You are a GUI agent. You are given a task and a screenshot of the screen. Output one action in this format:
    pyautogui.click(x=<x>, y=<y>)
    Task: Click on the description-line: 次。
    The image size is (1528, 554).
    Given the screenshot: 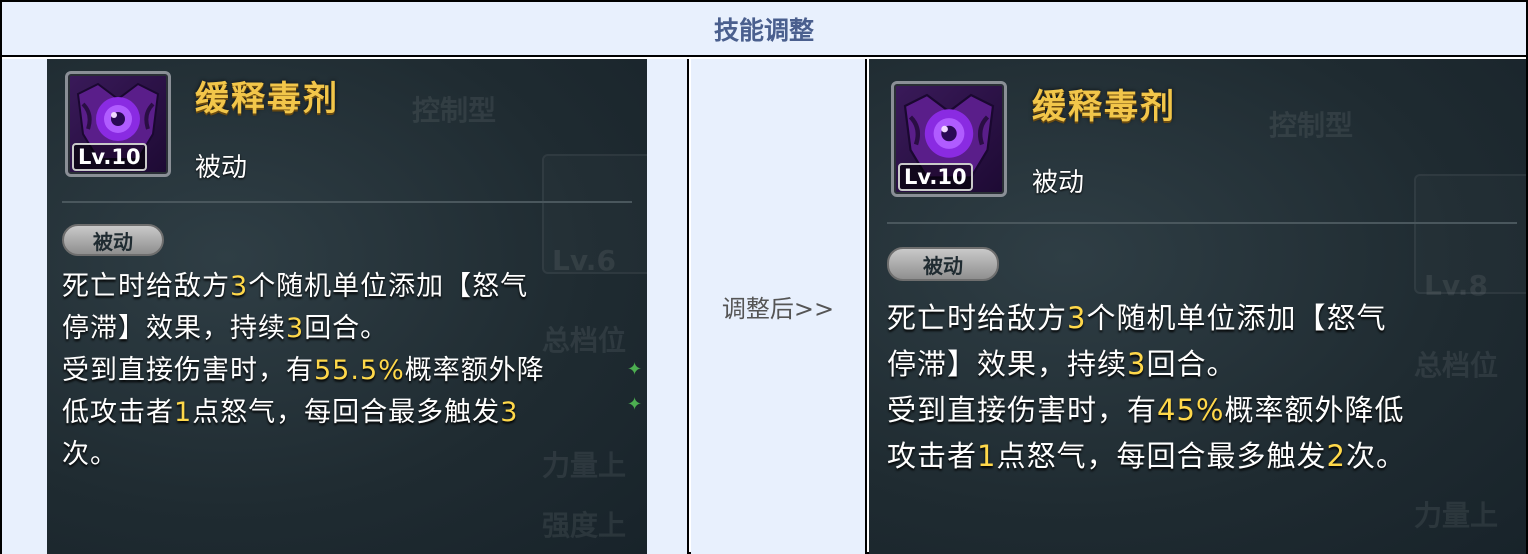 What is the action you would take?
    pyautogui.click(x=303, y=455)
    